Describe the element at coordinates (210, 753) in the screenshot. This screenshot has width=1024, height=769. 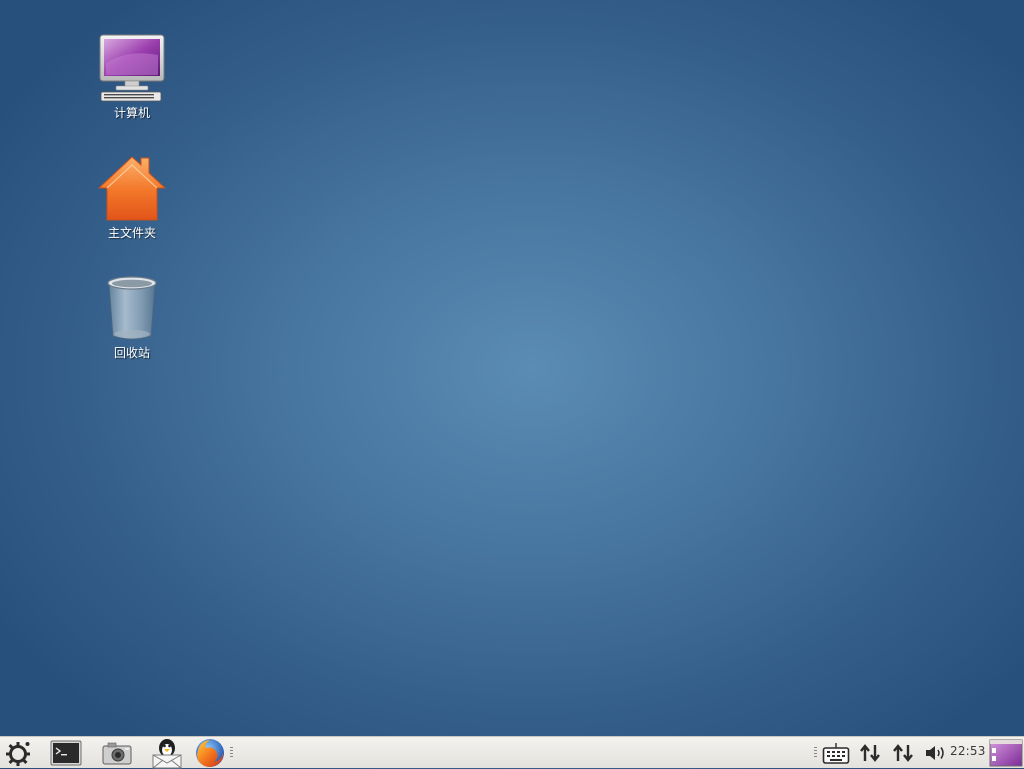
I see `firefox-icon` at that location.